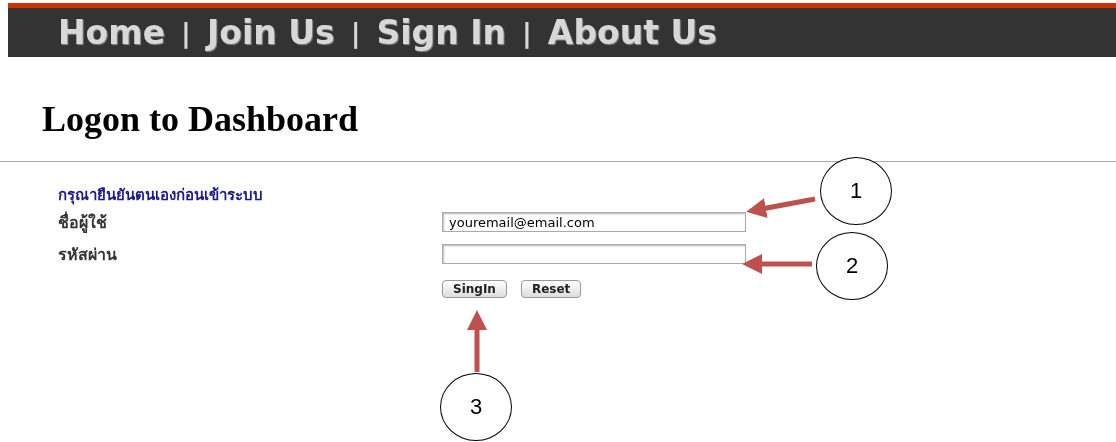 The image size is (1116, 442). What do you see at coordinates (852, 266) in the screenshot?
I see `callout-number: 2` at bounding box center [852, 266].